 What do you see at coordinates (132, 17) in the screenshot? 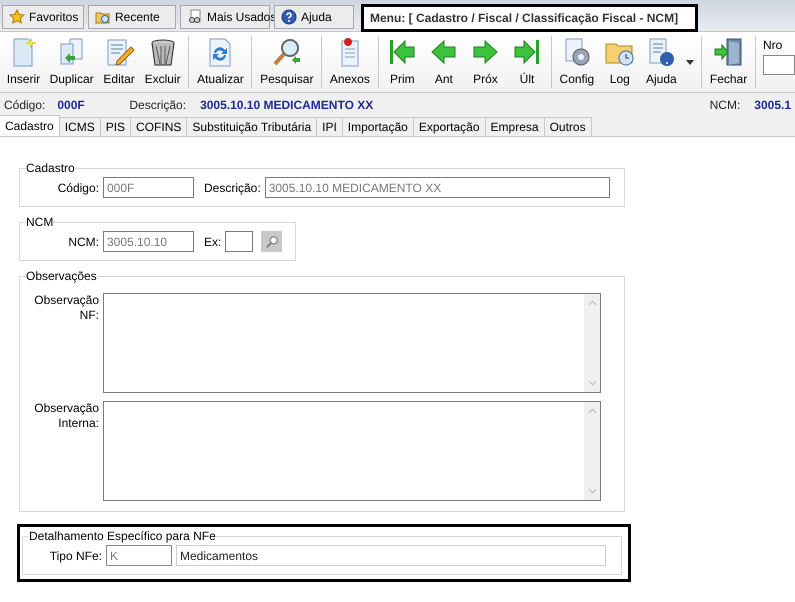
I see `nav-tab: Recente` at bounding box center [132, 17].